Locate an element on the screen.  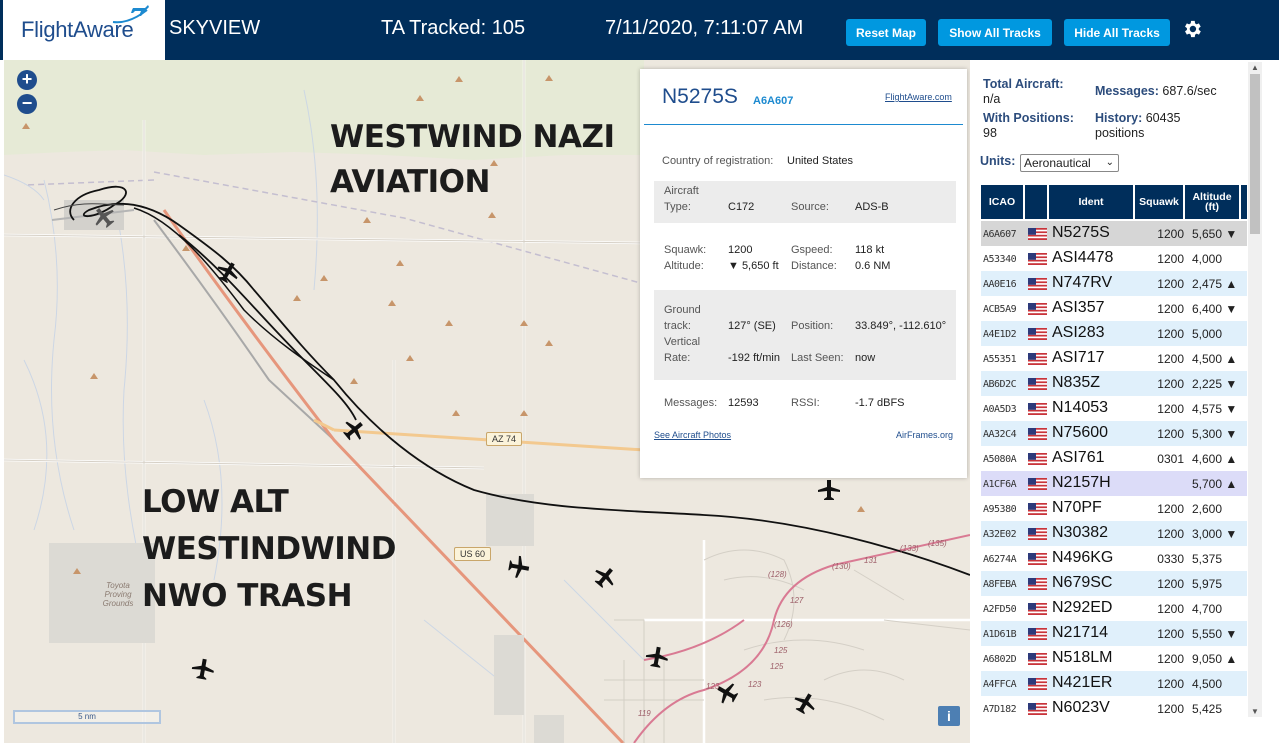
history-unit: positions is located at coordinates (1120, 133).